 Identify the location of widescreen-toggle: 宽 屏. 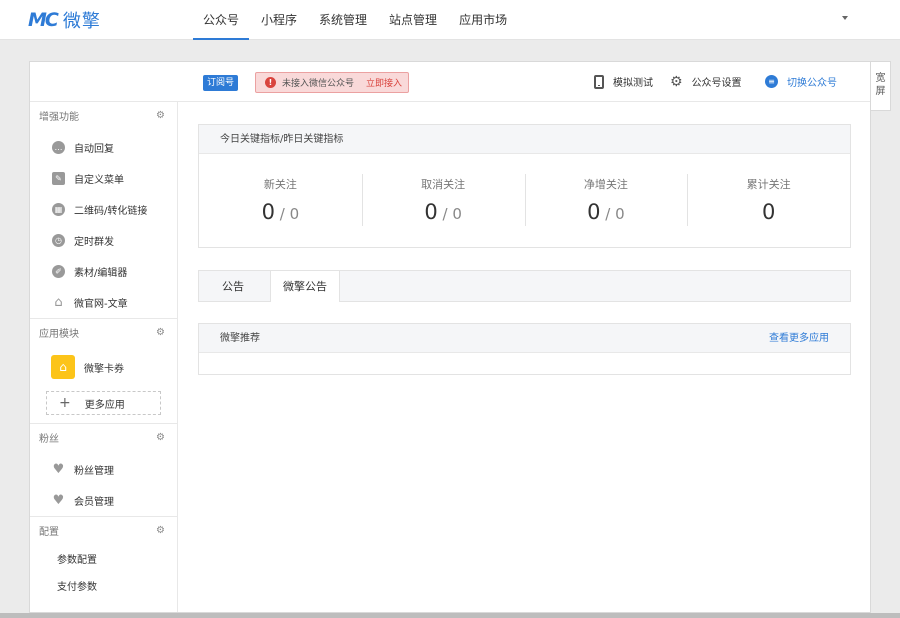
(881, 86).